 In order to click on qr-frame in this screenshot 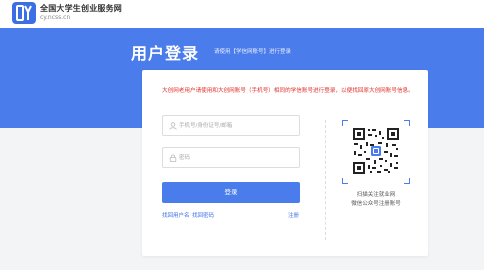, I will do `click(376, 152)`.